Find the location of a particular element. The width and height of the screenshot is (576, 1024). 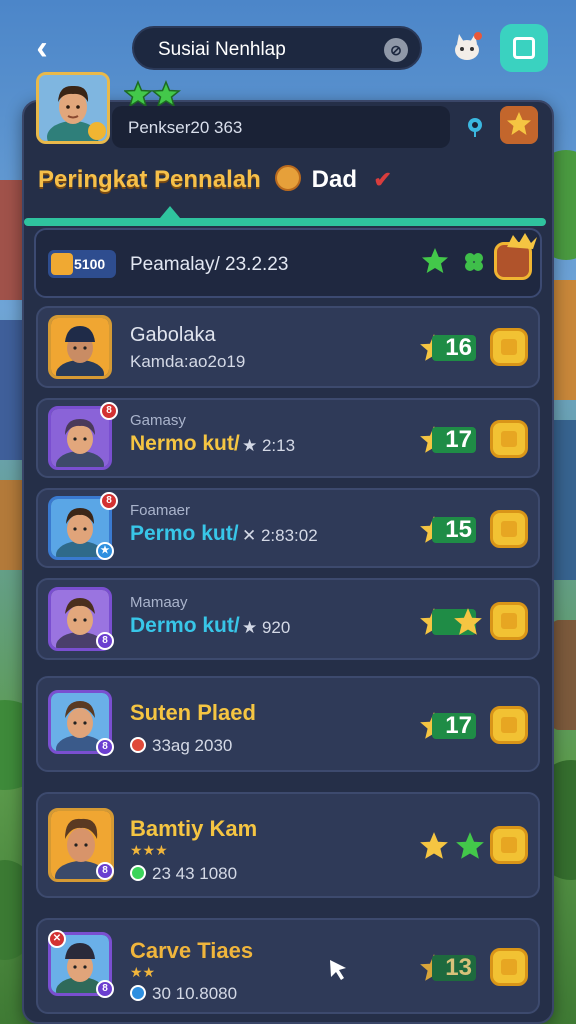

score-value: 13 is located at coordinates (458, 967).